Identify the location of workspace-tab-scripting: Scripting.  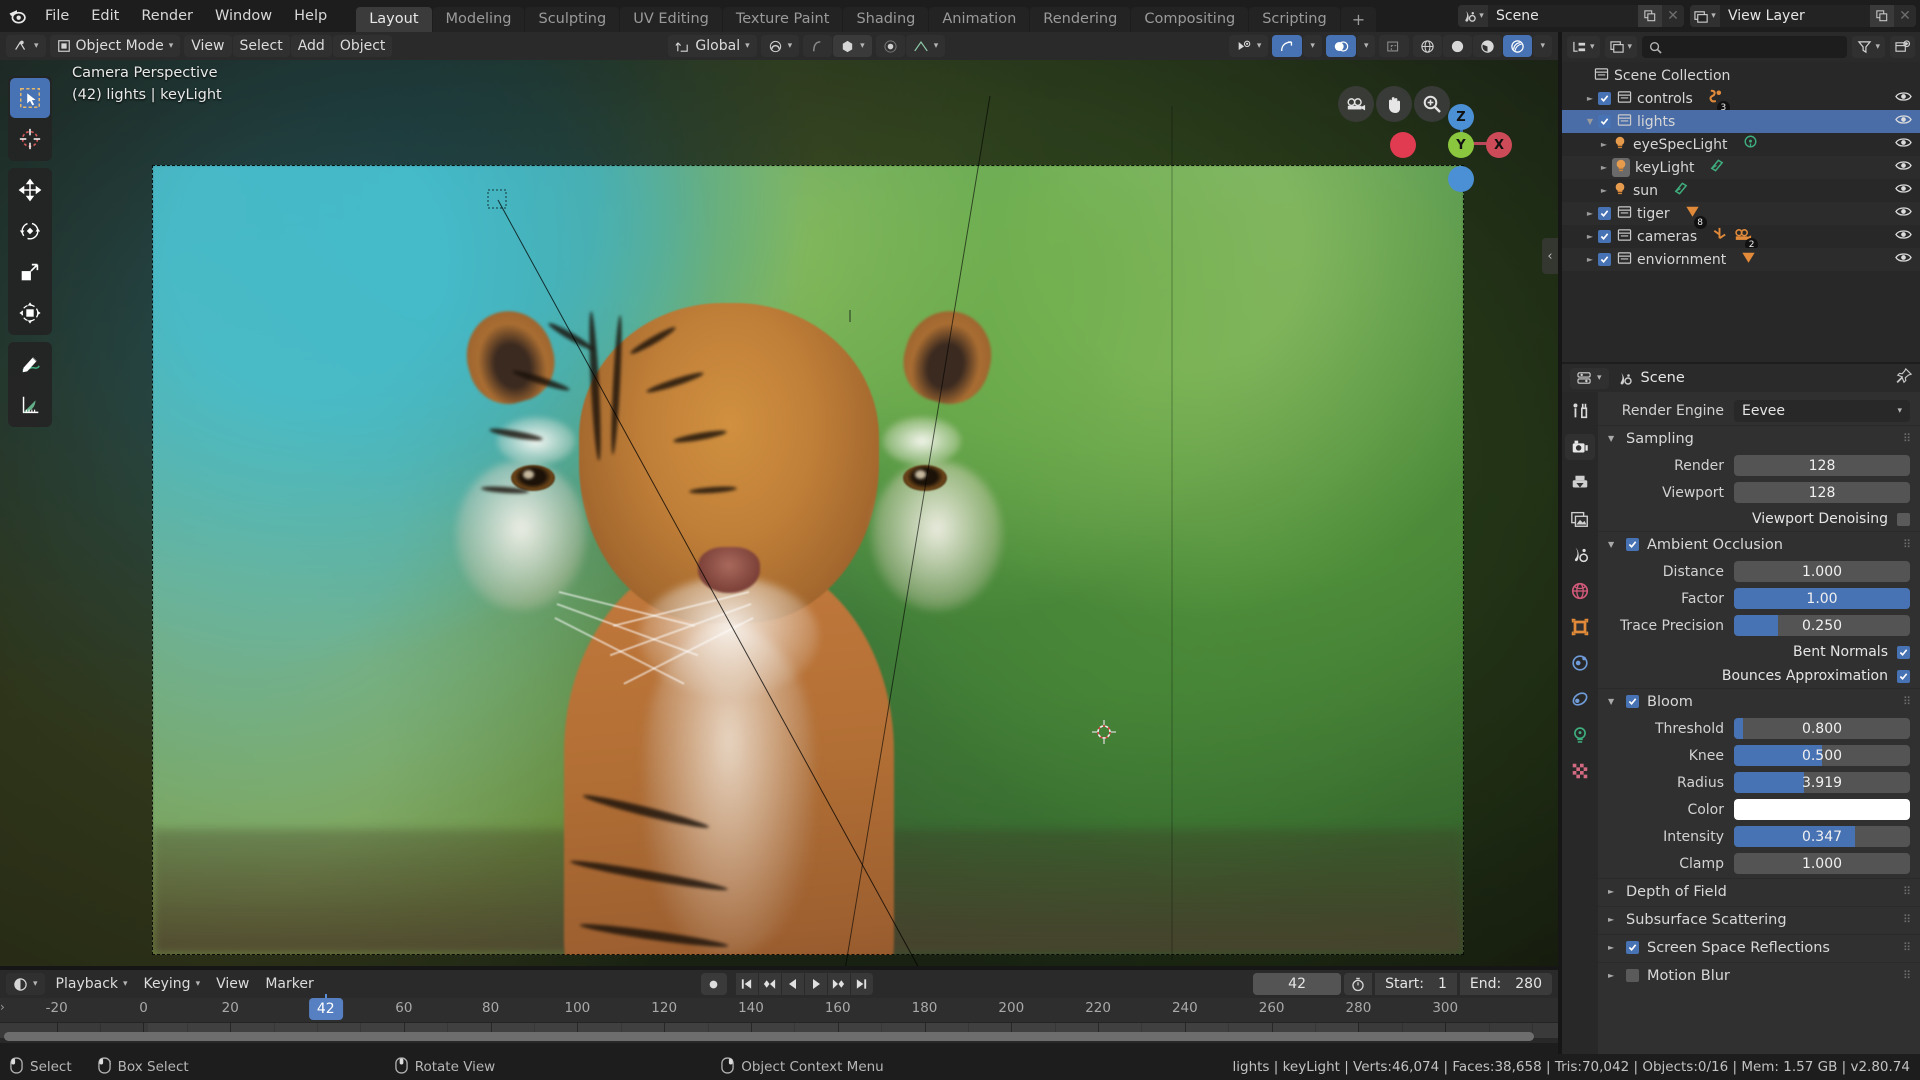
(1294, 19).